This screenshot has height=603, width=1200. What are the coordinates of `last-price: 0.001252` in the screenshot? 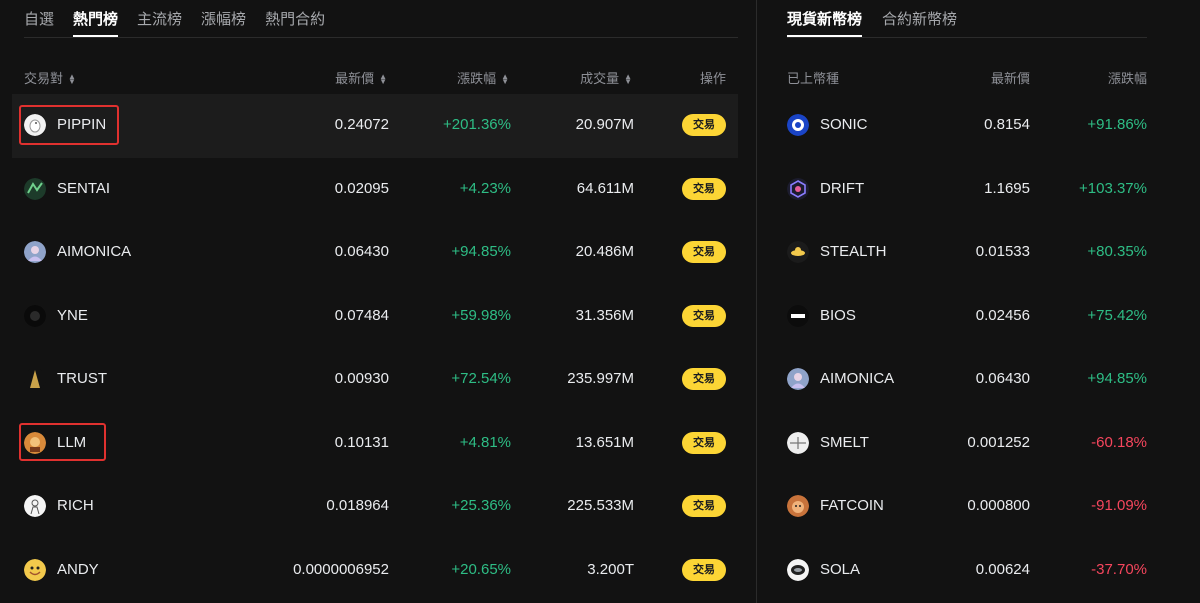 It's located at (998, 442).